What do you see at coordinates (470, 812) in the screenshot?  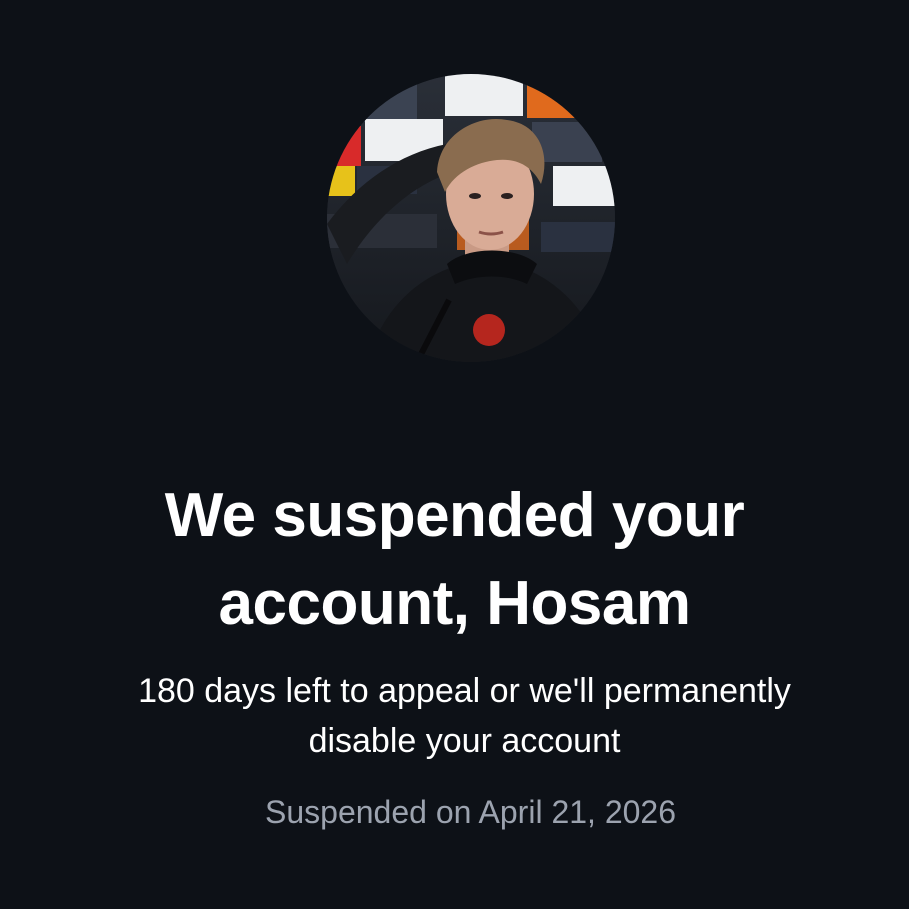 I see `suspension-date: Suspended on April 21, 2026` at bounding box center [470, 812].